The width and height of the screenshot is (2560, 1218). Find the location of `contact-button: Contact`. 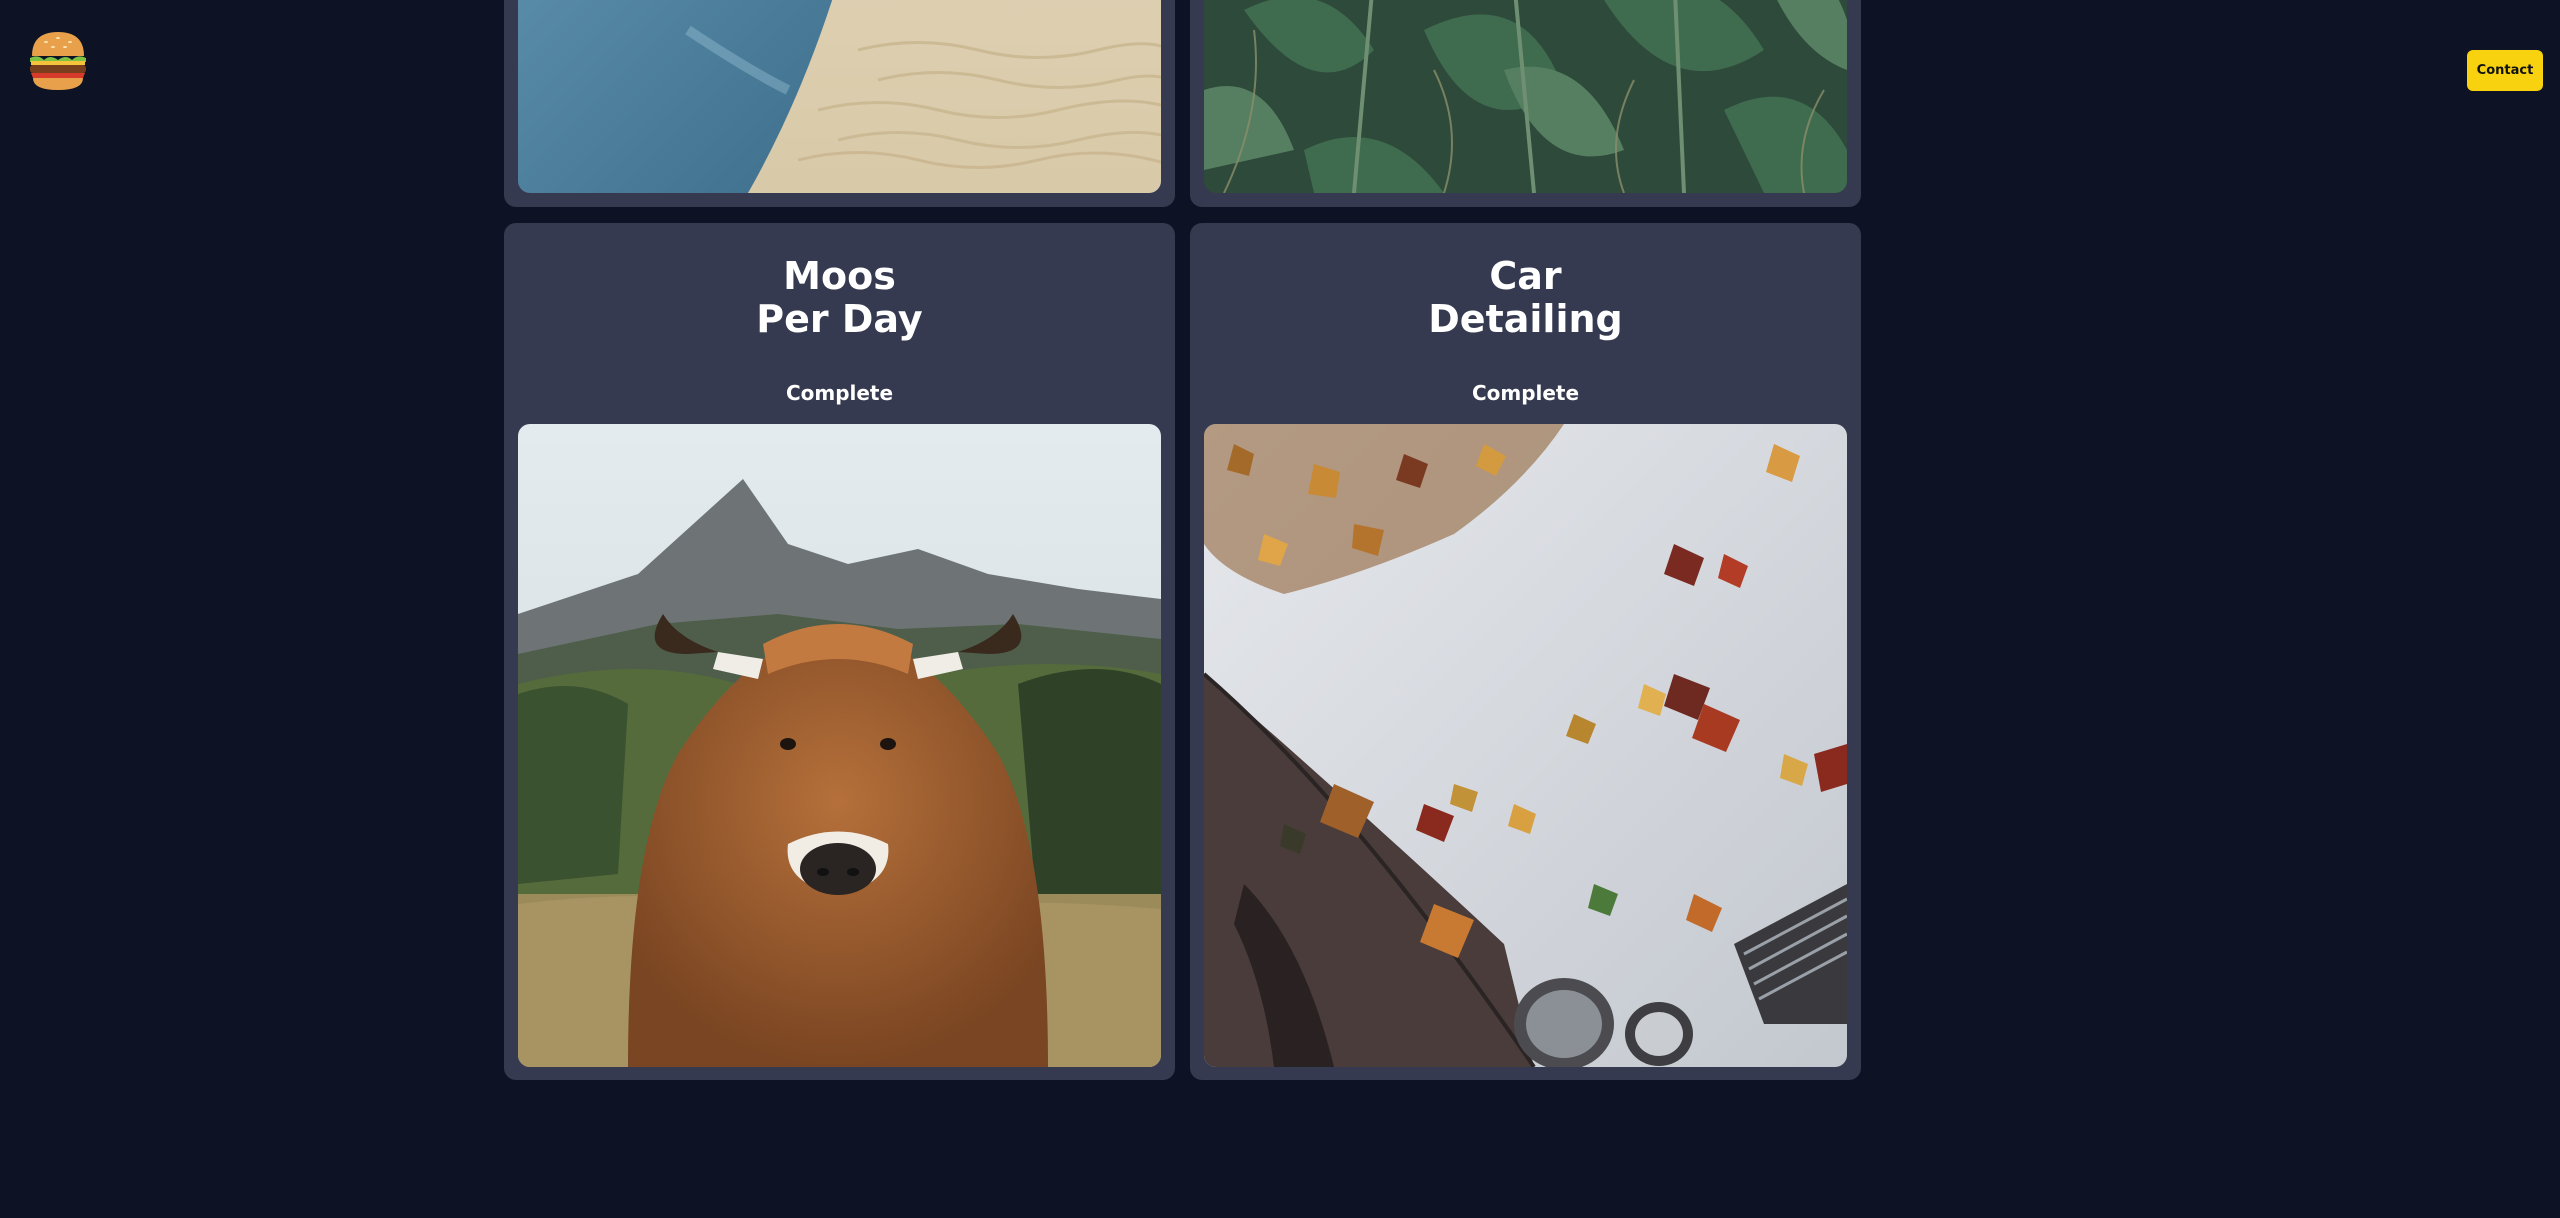

contact-button: Contact is located at coordinates (2505, 70).